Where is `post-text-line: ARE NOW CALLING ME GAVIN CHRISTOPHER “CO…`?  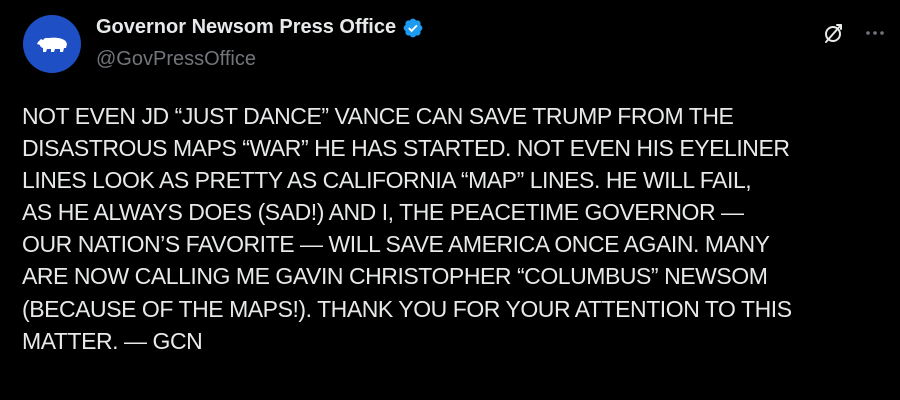 post-text-line: ARE NOW CALLING ME GAVIN CHRISTOPHER “CO… is located at coordinates (395, 276).